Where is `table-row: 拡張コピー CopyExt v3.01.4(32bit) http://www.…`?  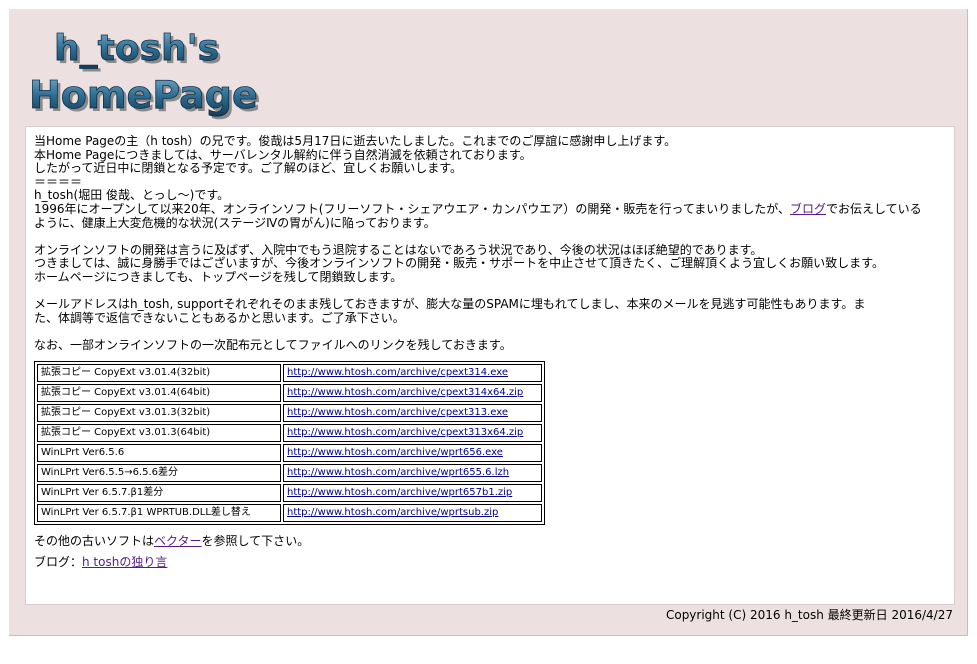 table-row: 拡張コピー CopyExt v3.01.4(32bit) http://www.… is located at coordinates (289, 372).